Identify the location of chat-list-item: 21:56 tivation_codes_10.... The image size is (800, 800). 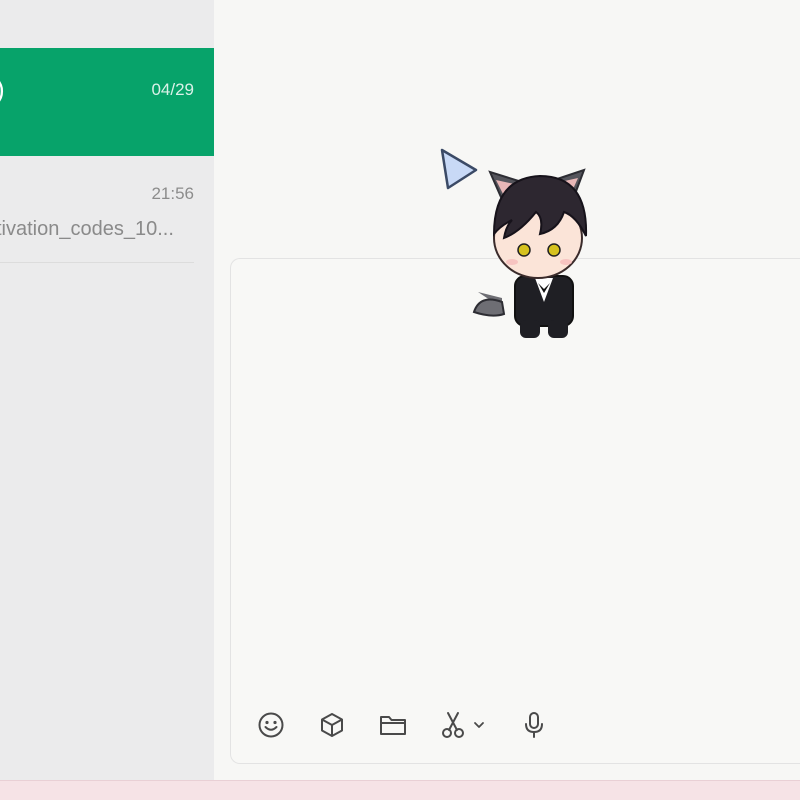
(107, 220).